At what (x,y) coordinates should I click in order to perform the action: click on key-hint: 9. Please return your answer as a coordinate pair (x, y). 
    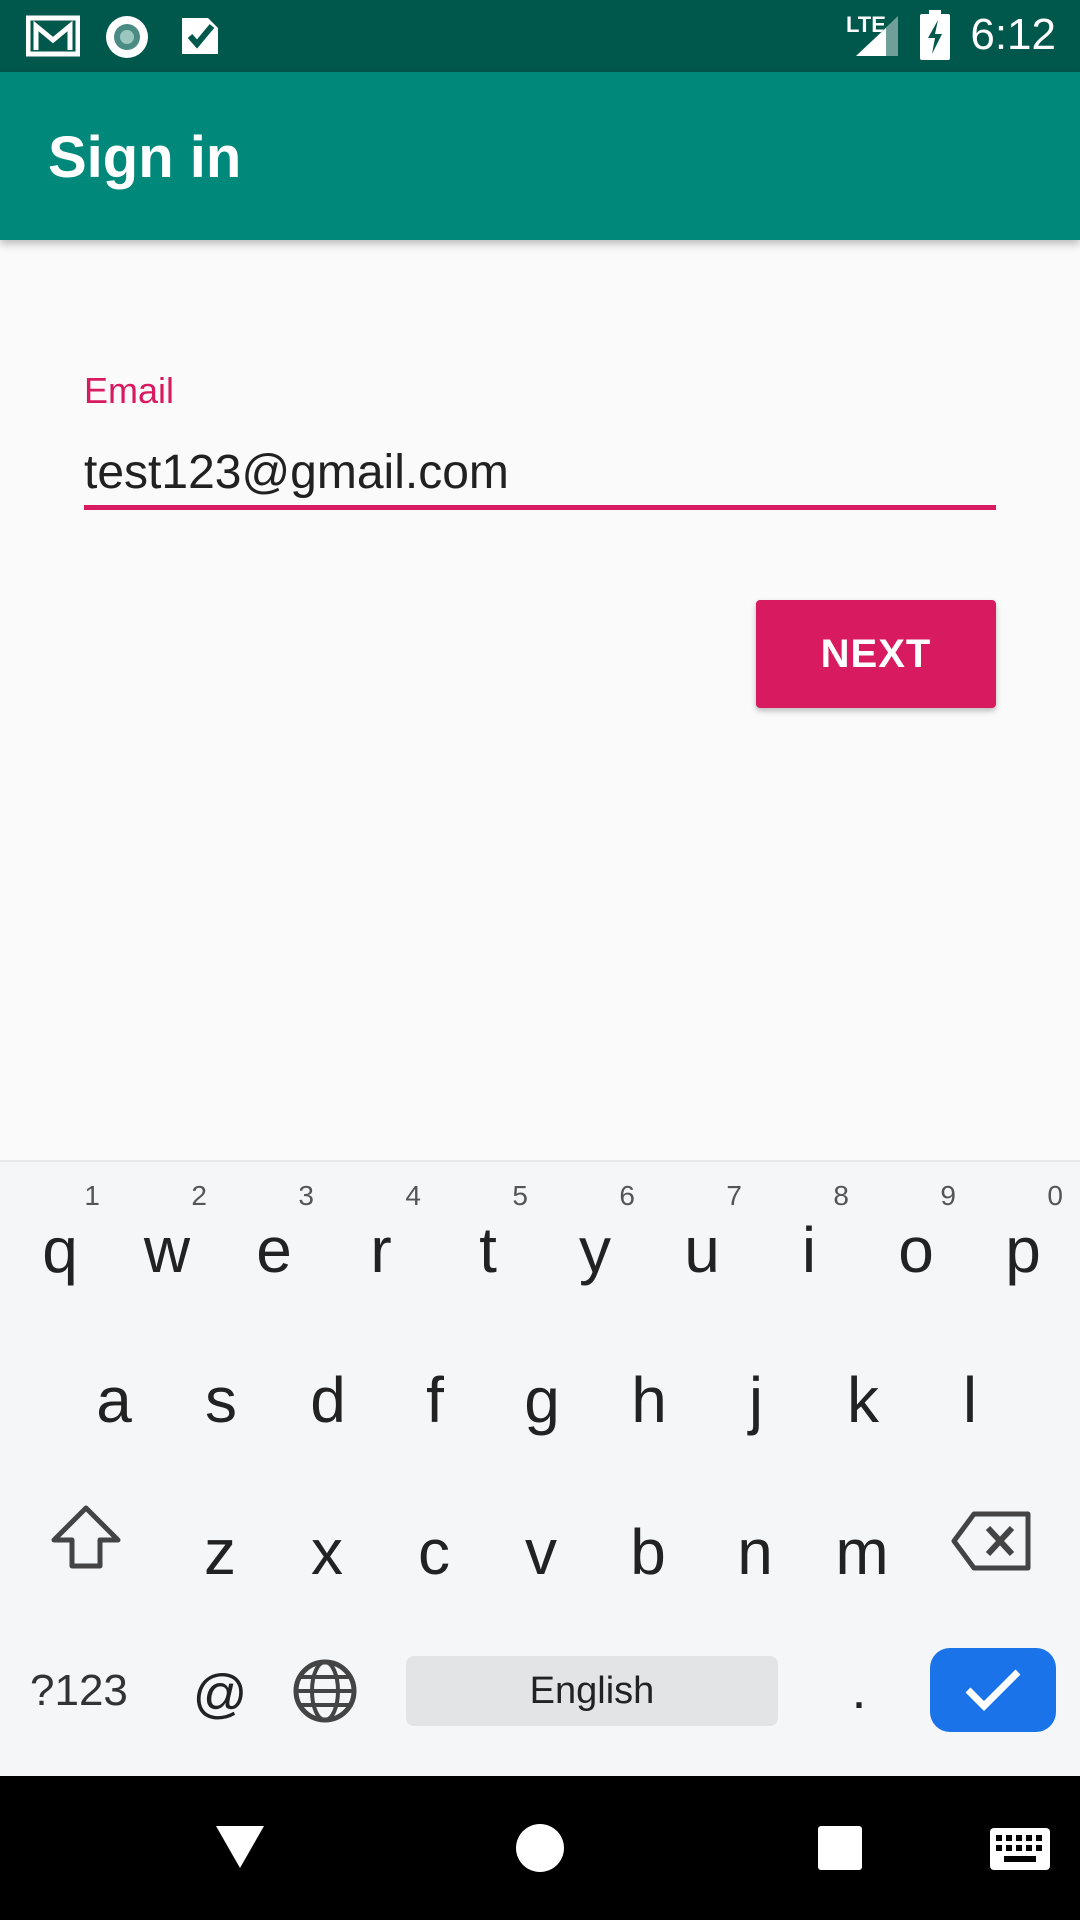
    Looking at the image, I should click on (948, 1195).